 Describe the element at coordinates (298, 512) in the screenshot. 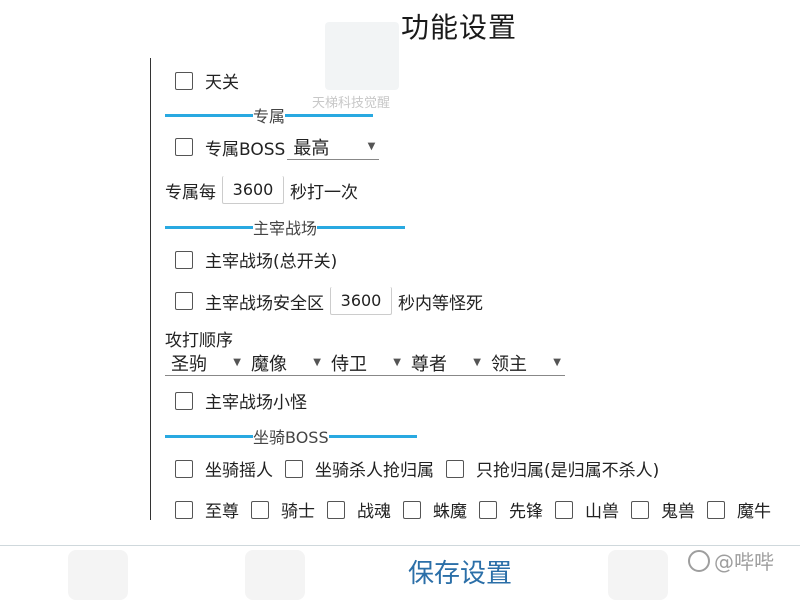

I see `mount-type-label: 骑士` at that location.